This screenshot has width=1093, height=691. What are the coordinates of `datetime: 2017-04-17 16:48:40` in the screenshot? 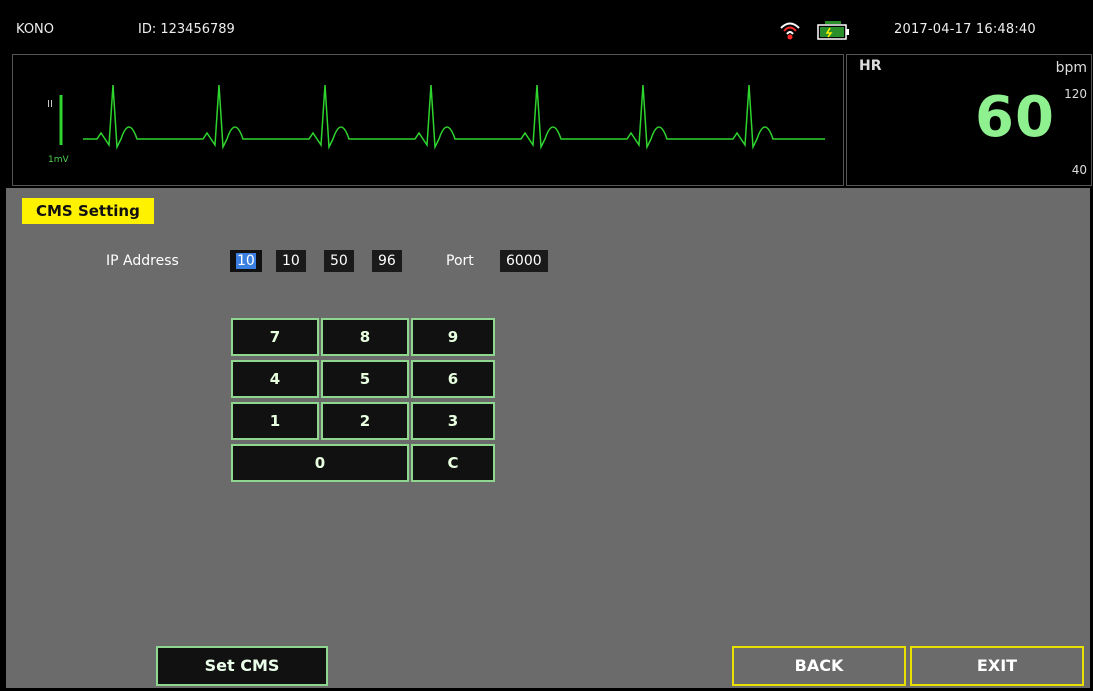 It's located at (965, 29).